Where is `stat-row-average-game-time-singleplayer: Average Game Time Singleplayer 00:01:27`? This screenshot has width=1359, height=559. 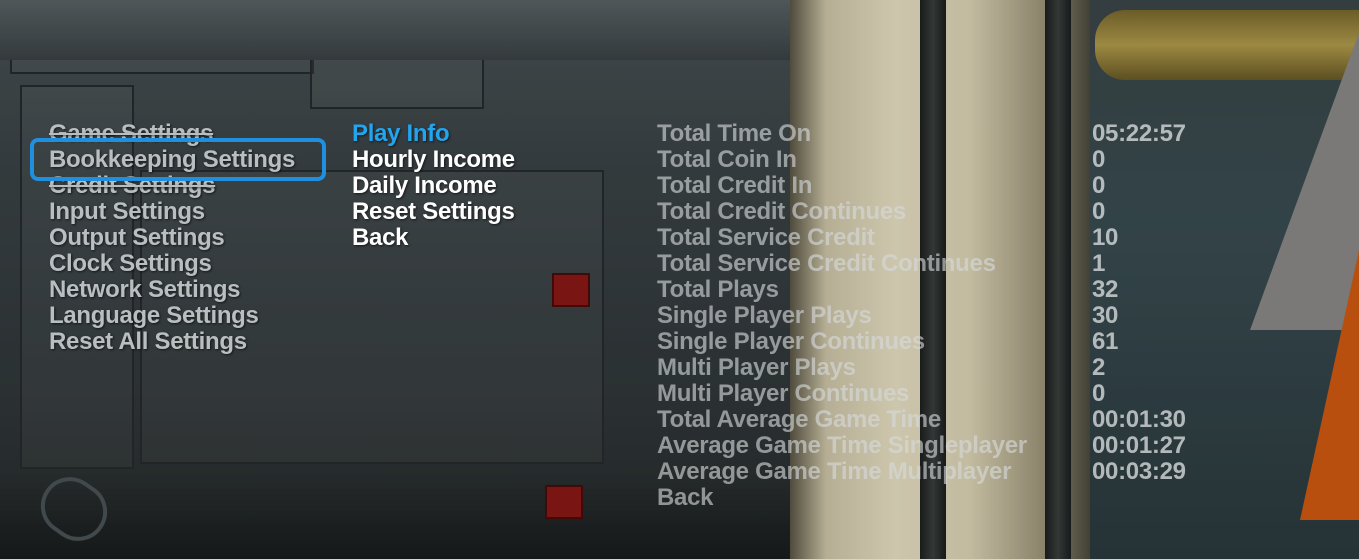 stat-row-average-game-time-singleplayer: Average Game Time Singleplayer 00:01:27 is located at coordinates (937, 446).